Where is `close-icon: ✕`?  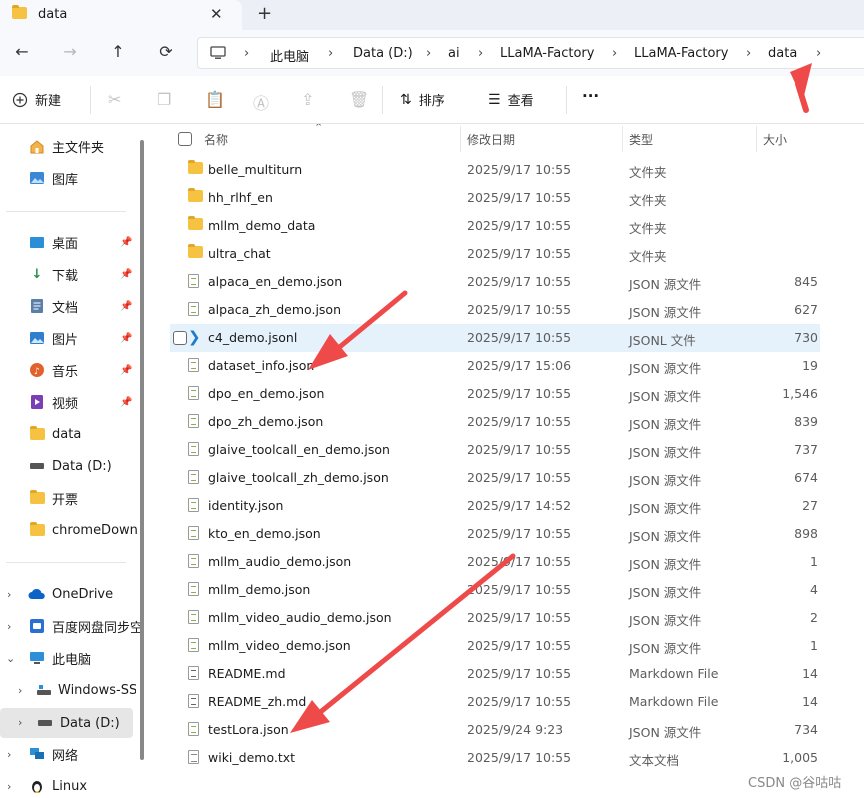 close-icon: ✕ is located at coordinates (216, 14).